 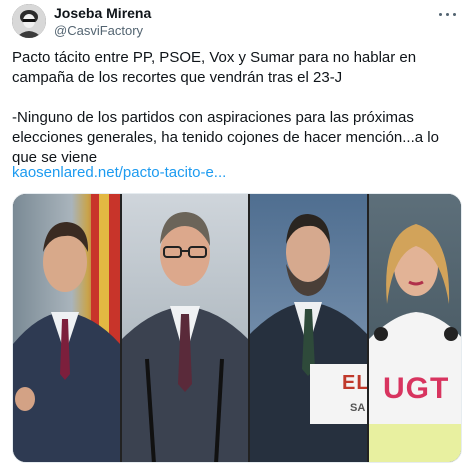 I want to click on avatar-image, so click(x=29, y=21).